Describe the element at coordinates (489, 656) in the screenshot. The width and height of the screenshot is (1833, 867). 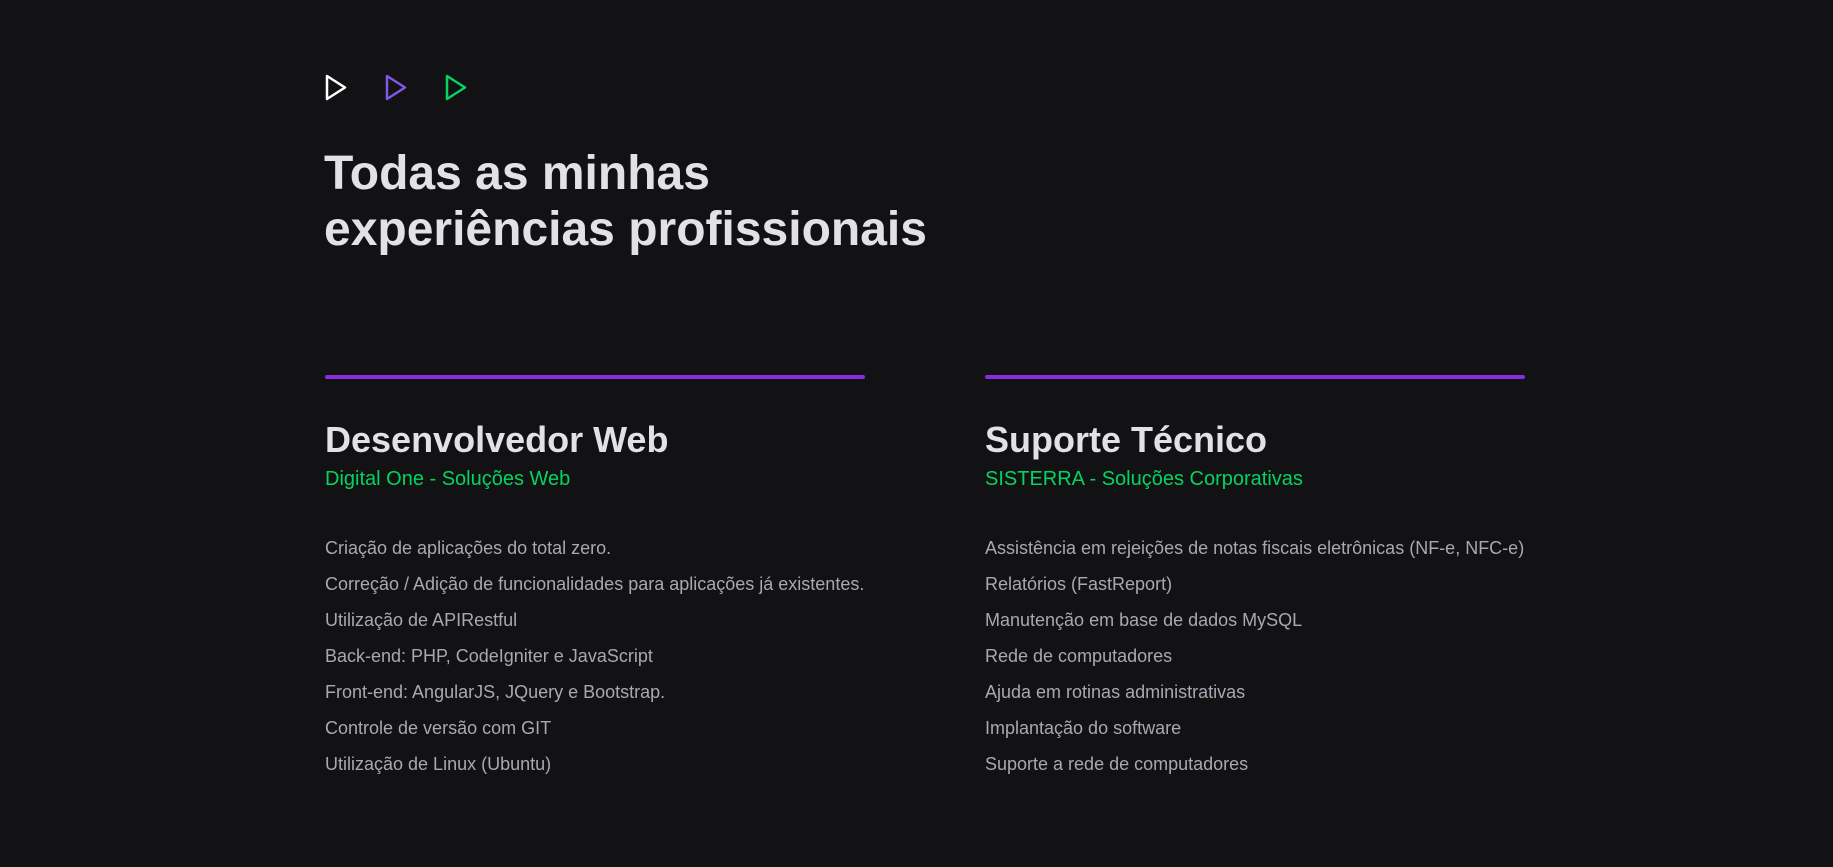
I see `list-item: Back-end: PHP, CodeIgniter e JavaScript` at that location.